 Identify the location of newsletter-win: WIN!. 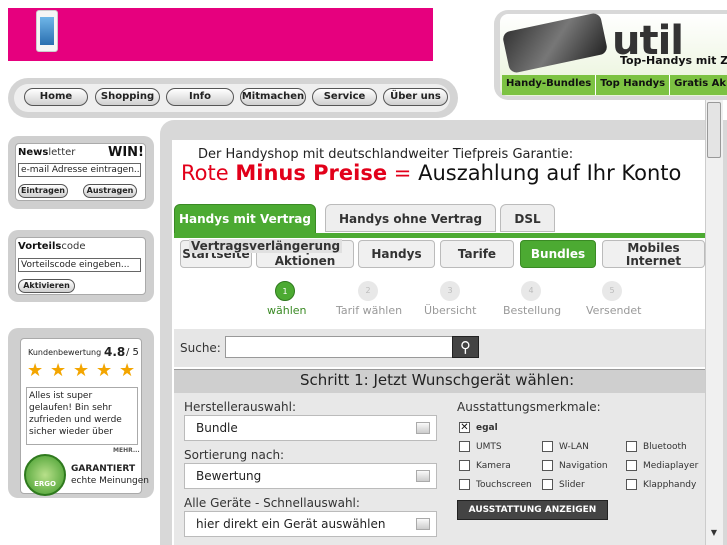
(126, 152).